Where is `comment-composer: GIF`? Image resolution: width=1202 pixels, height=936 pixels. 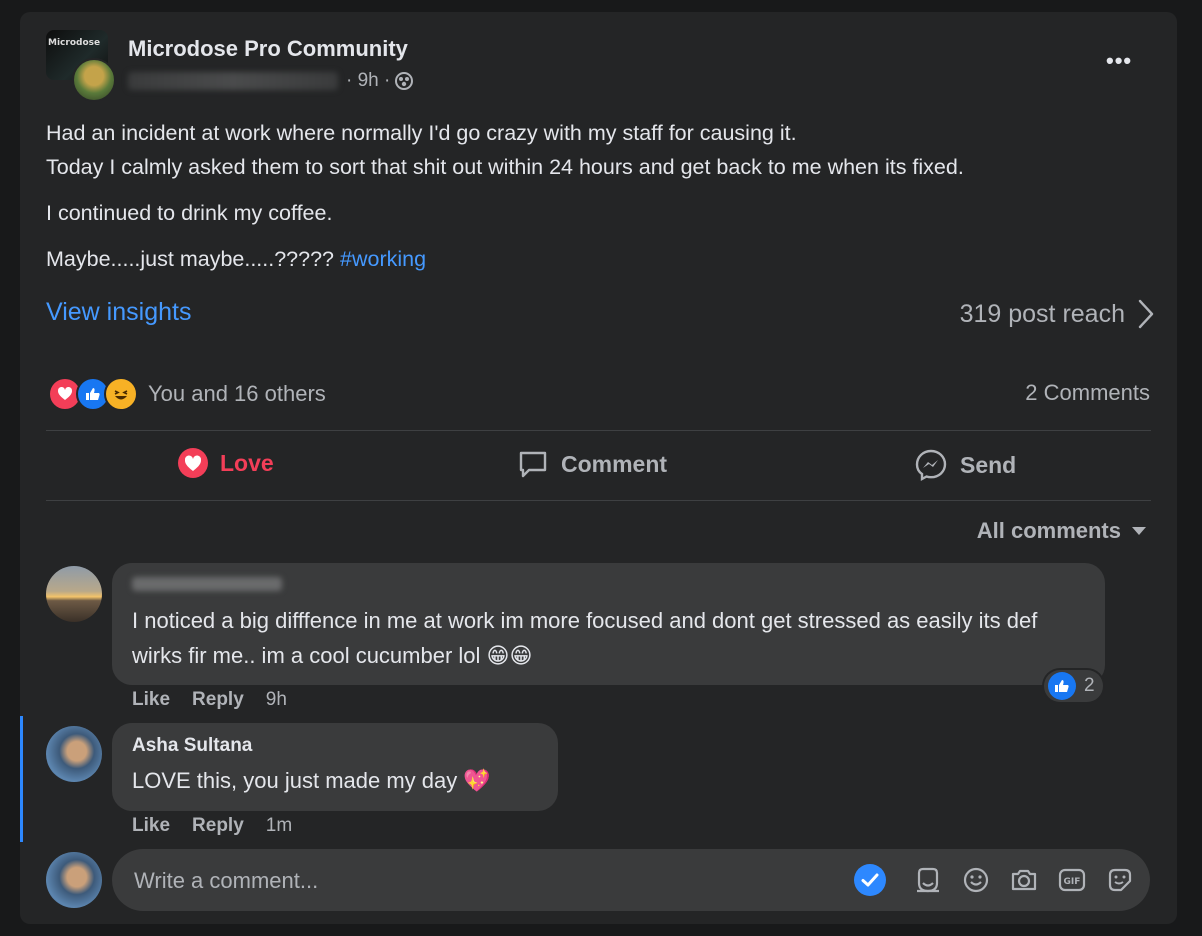
comment-composer: GIF is located at coordinates (631, 880).